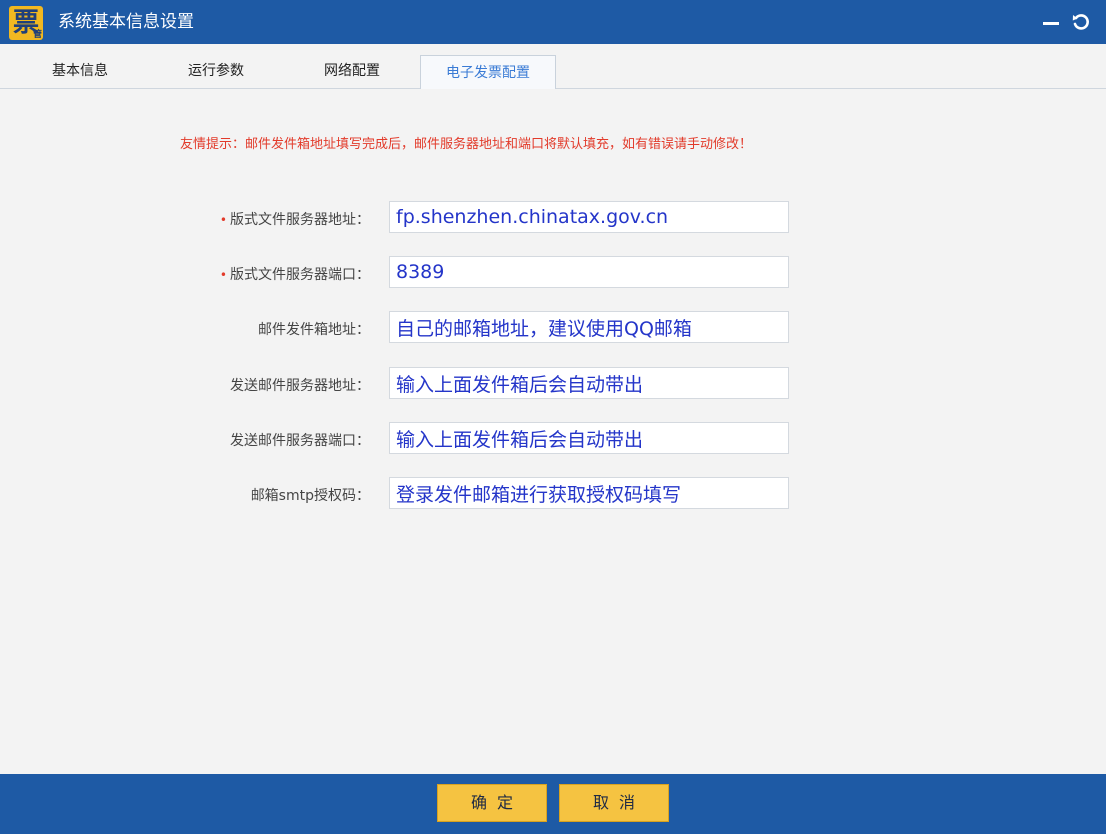 Image resolution: width=1106 pixels, height=834 pixels. I want to click on label-text: 发送邮件服务器端口：, so click(300, 441).